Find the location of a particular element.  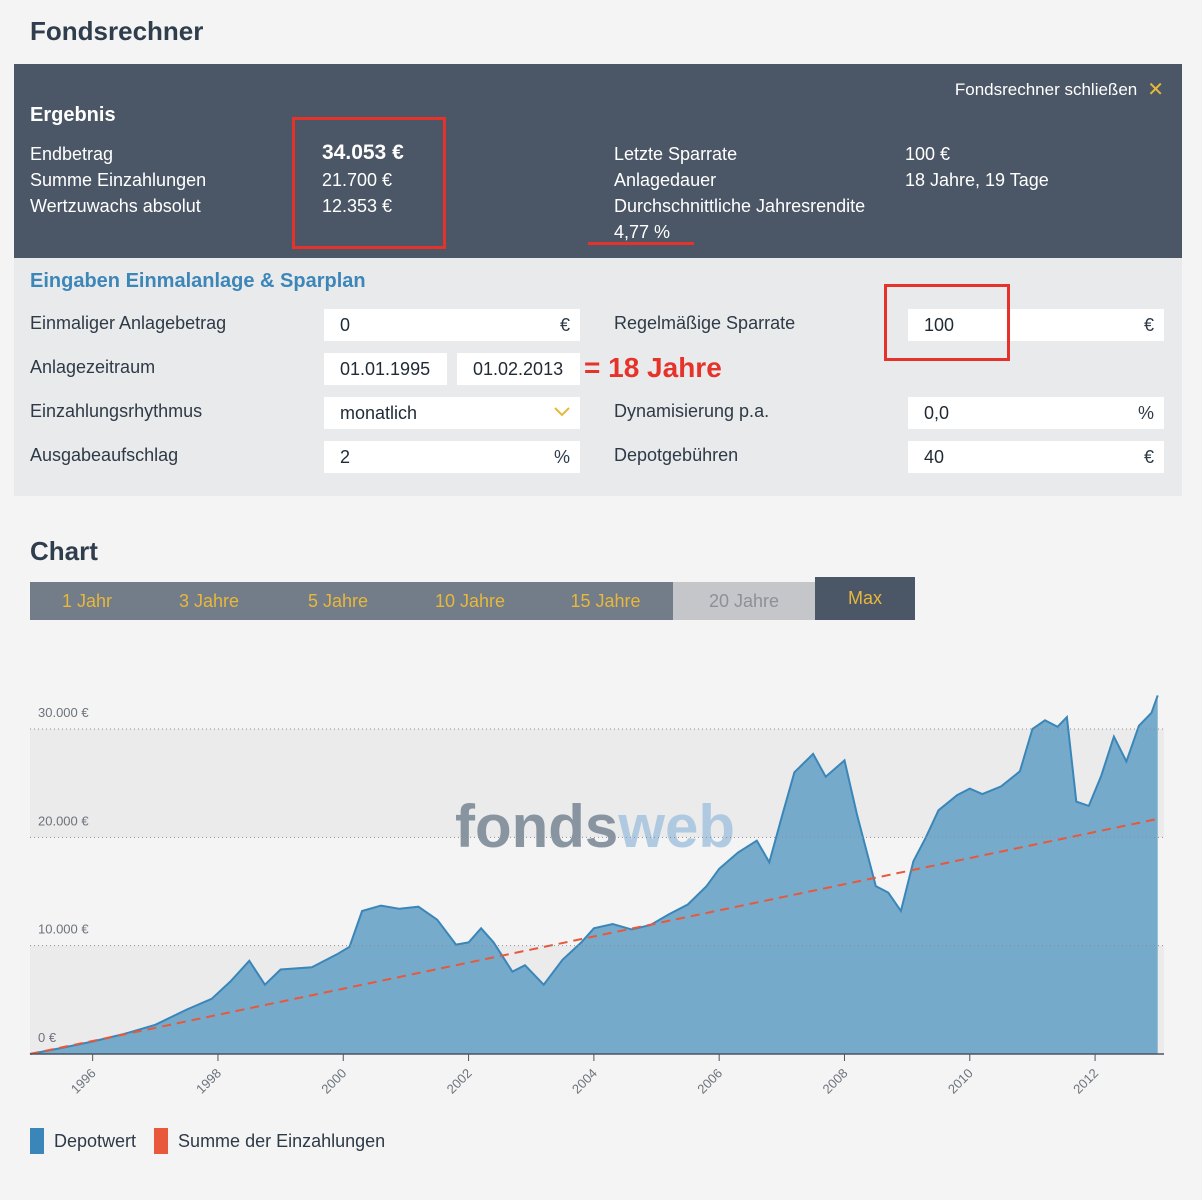

close-calculator-label: Fondsrechner schließen is located at coordinates (1046, 90).